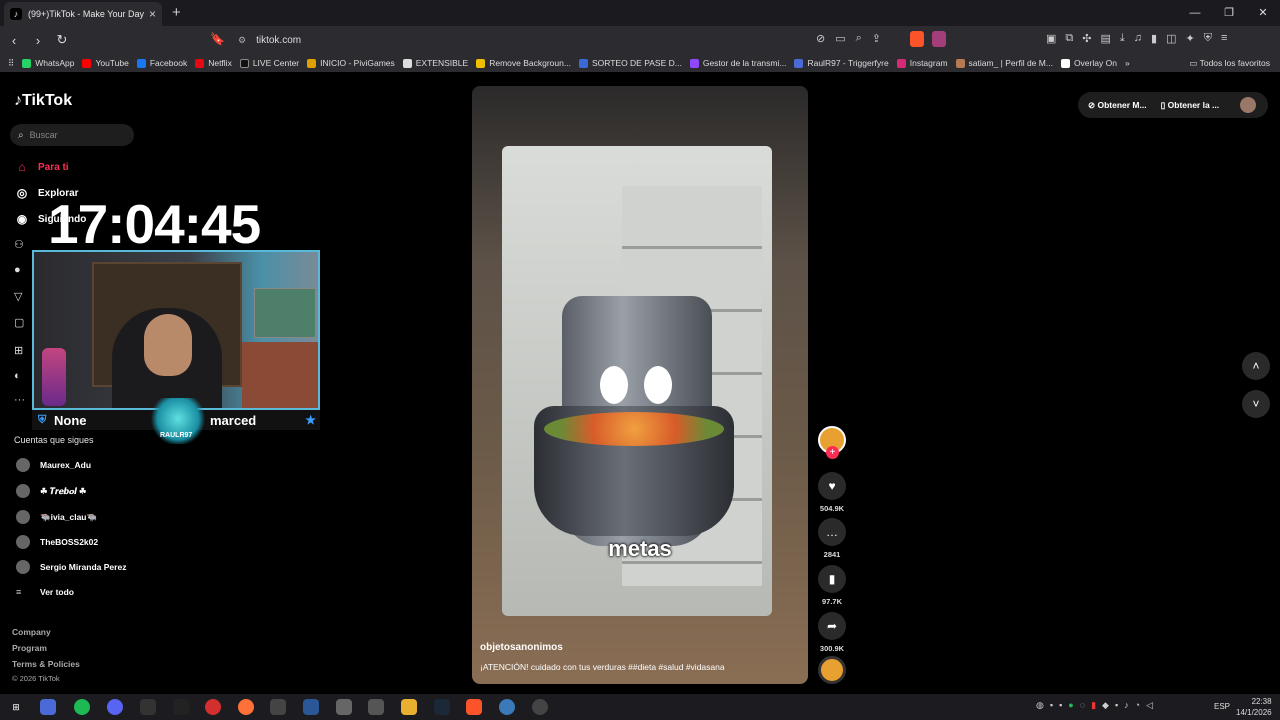 The image size is (1280, 720). Describe the element at coordinates (29, 648) in the screenshot. I see `footer-program: Program` at that location.